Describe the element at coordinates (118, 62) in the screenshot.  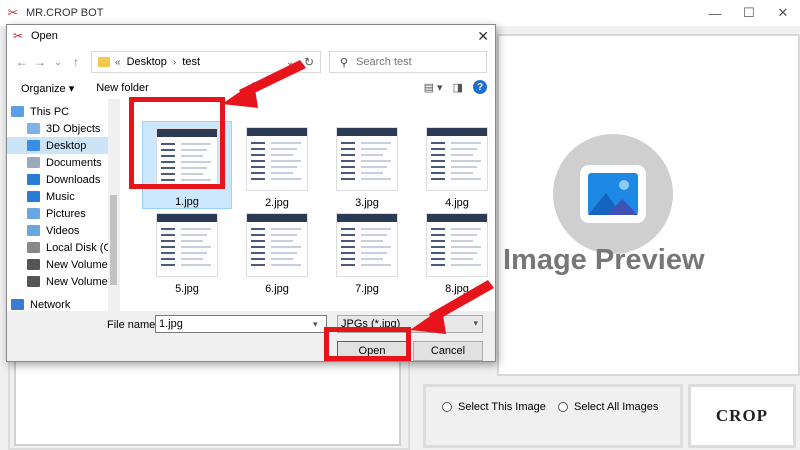
I see `breadcrumb-overflow: «` at that location.